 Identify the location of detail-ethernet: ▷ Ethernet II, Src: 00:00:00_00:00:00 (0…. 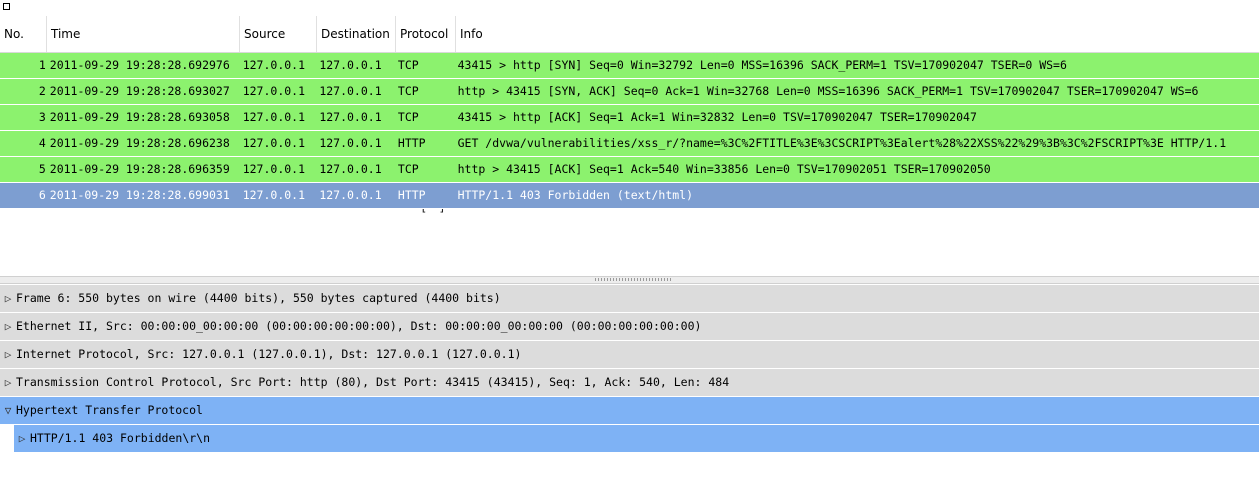
(629, 327).